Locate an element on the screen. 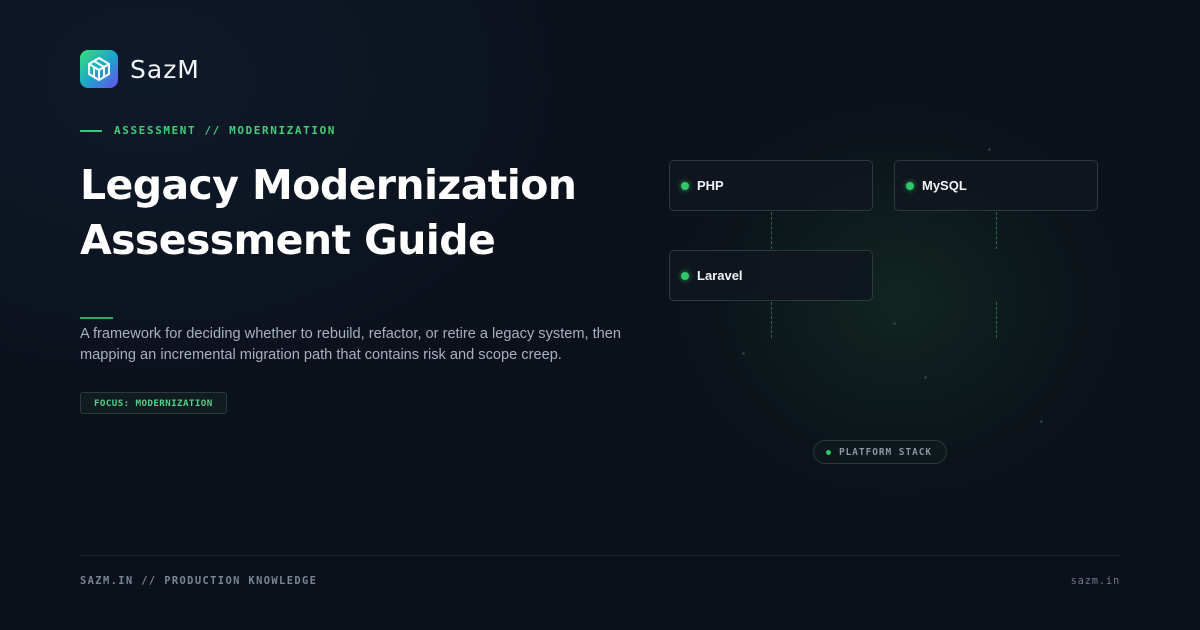 The width and height of the screenshot is (1200, 630). eyebrow-line is located at coordinates (91, 130).